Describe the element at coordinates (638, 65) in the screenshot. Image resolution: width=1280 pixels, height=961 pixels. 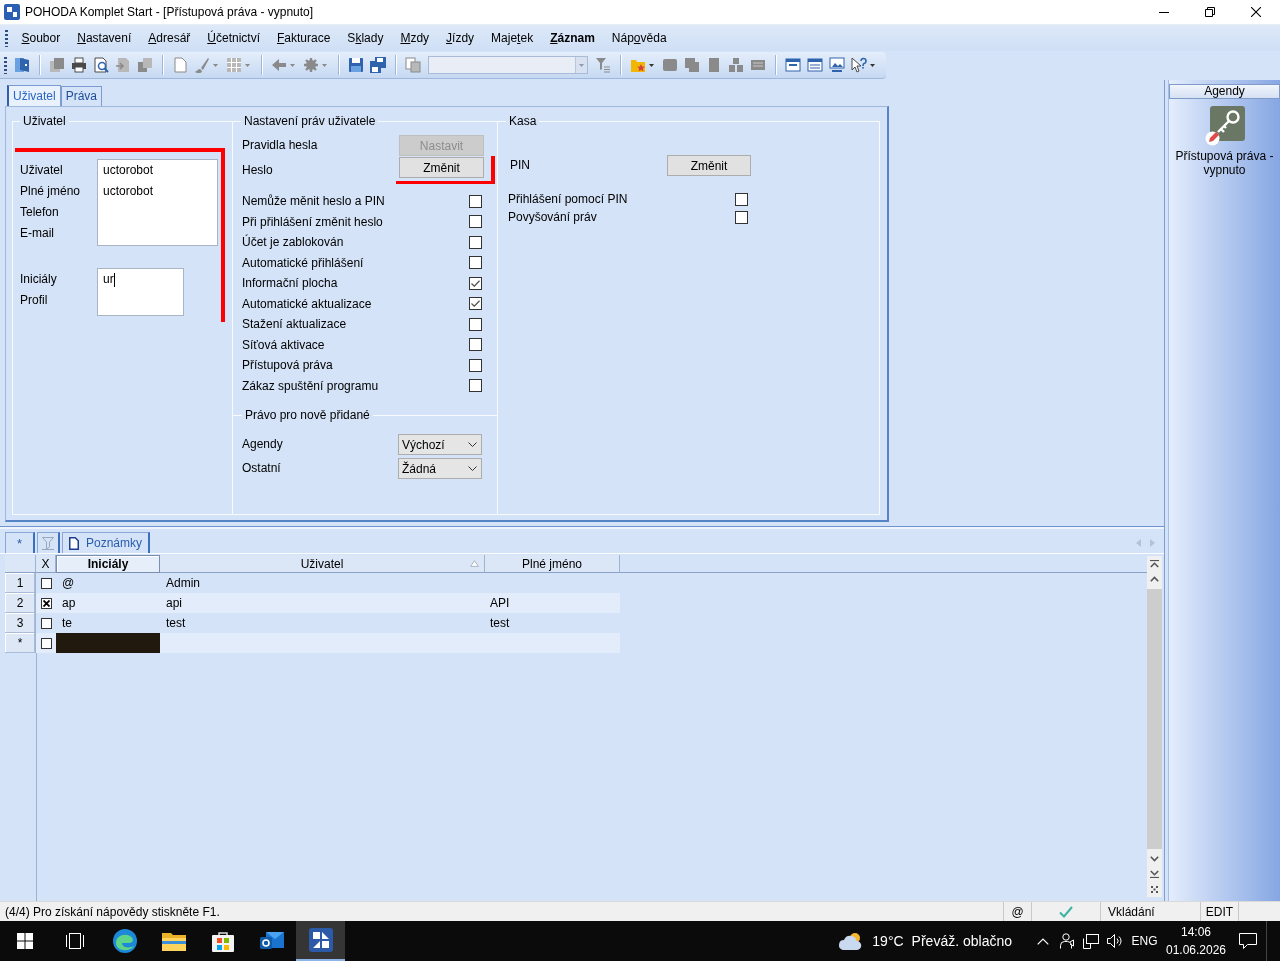
I see `folder-star-icon` at that location.